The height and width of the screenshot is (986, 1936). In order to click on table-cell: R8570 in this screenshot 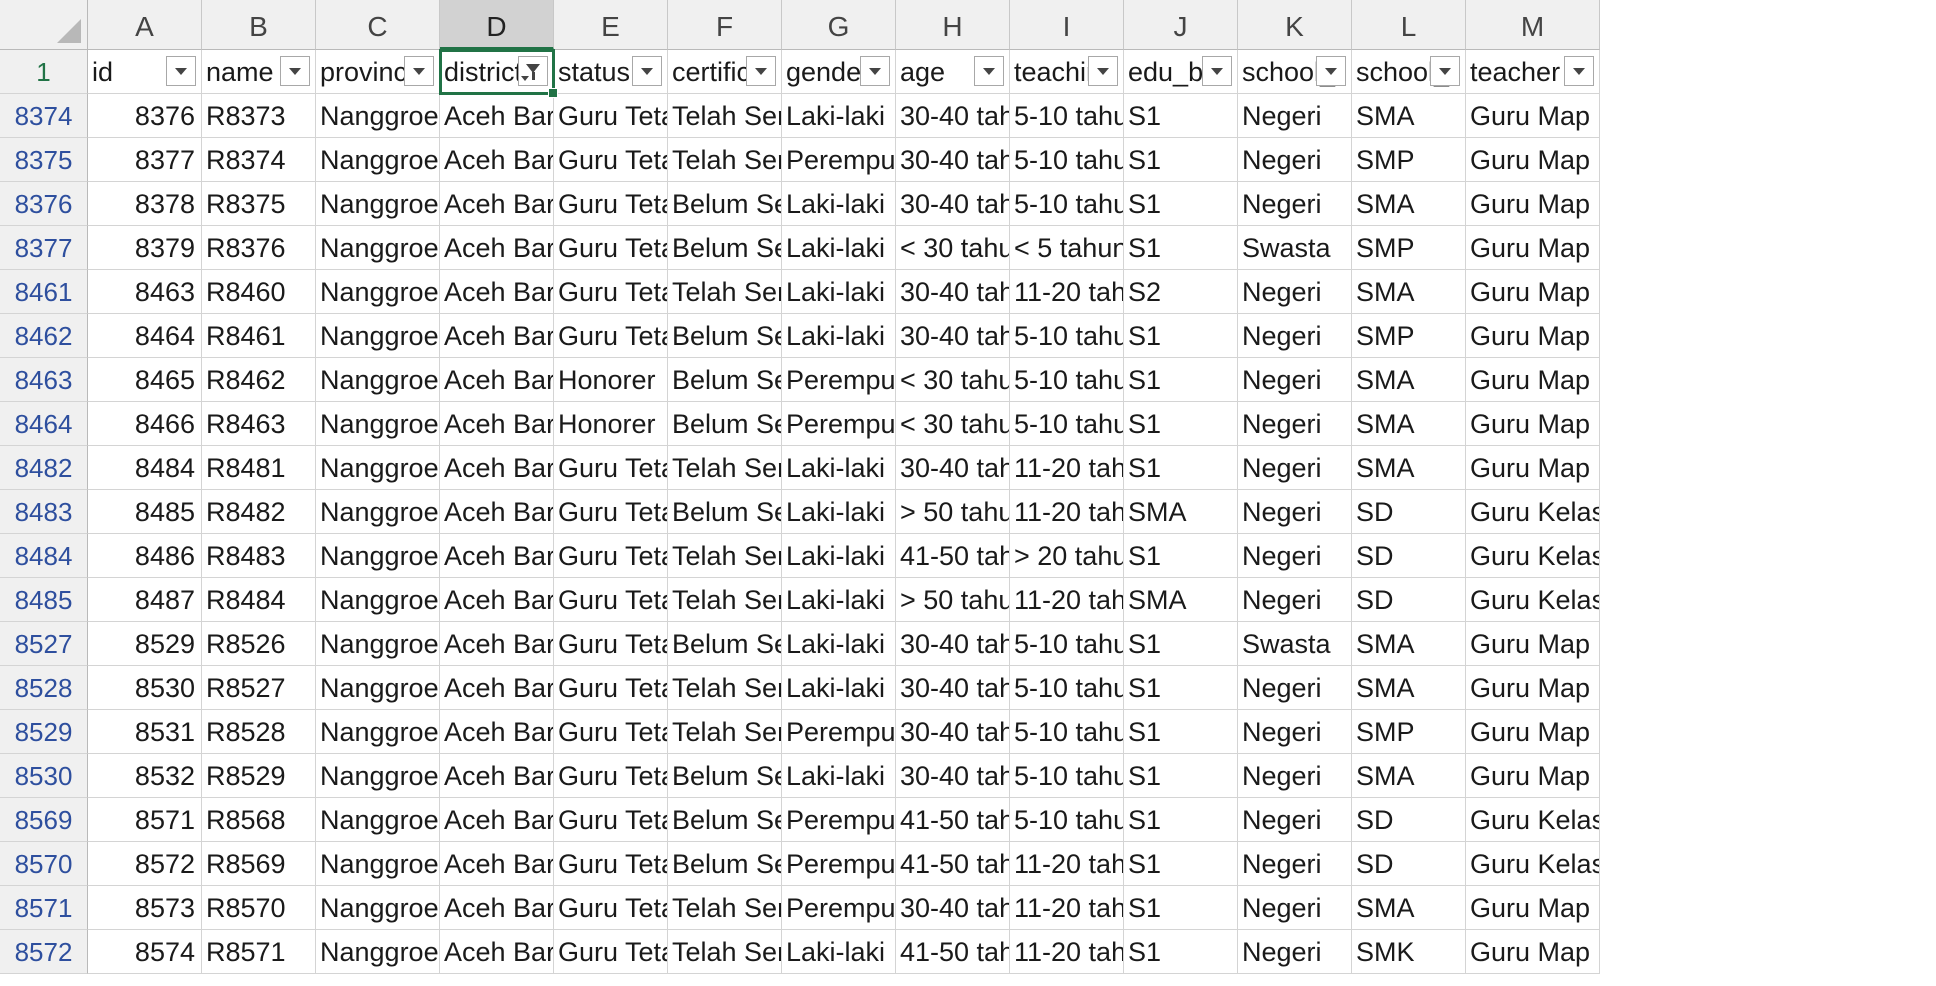, I will do `click(259, 908)`.